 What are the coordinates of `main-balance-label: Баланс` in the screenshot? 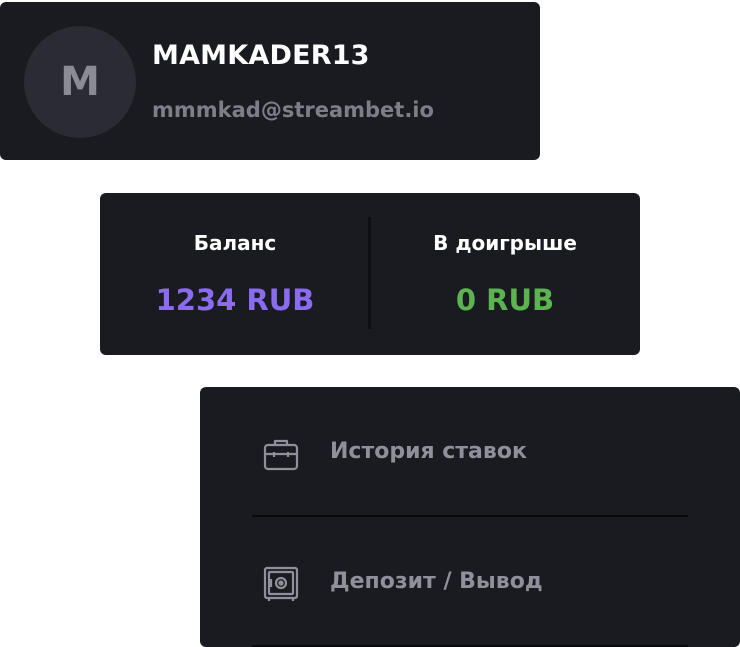 It's located at (235, 243).